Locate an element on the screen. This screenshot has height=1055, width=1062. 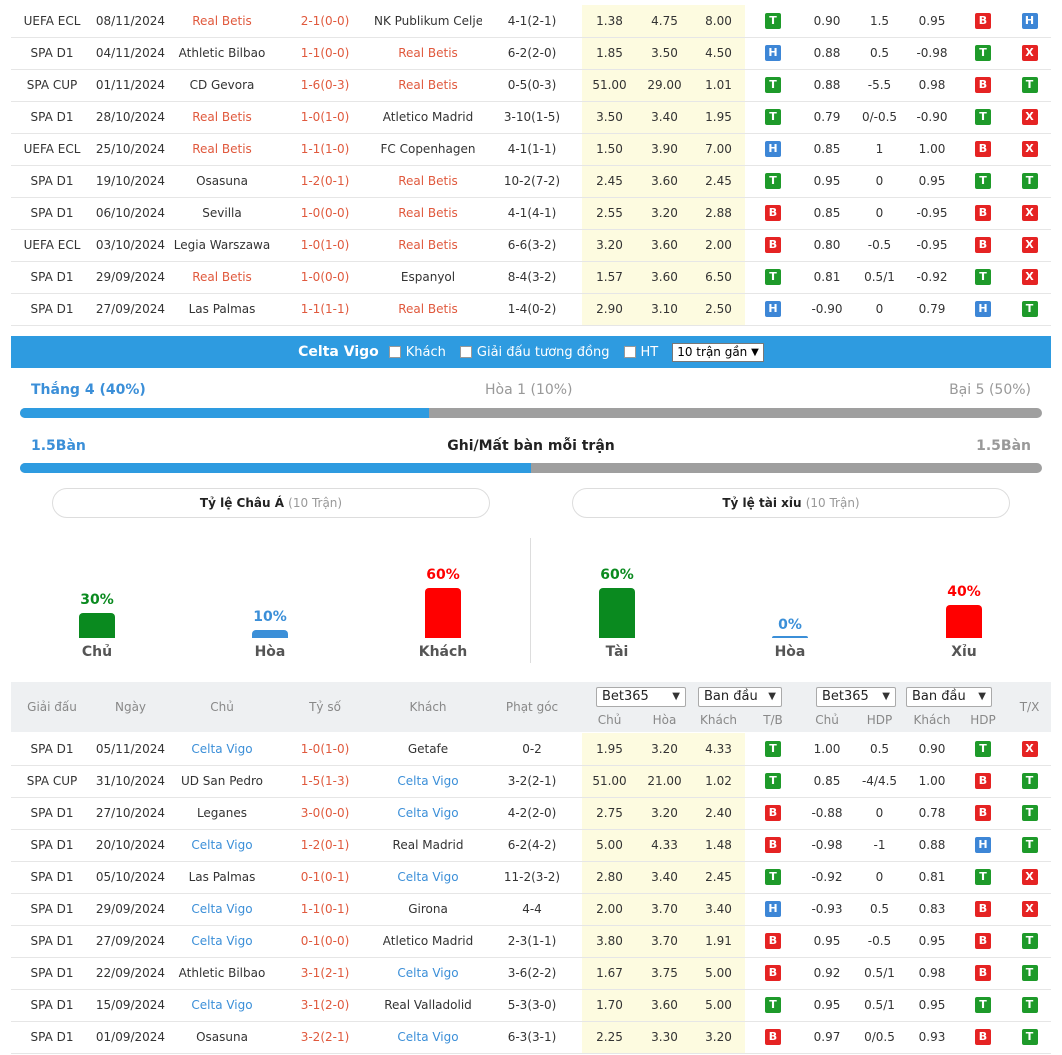
score-cell-text: 0-1(0-0) is located at coordinates (325, 941).